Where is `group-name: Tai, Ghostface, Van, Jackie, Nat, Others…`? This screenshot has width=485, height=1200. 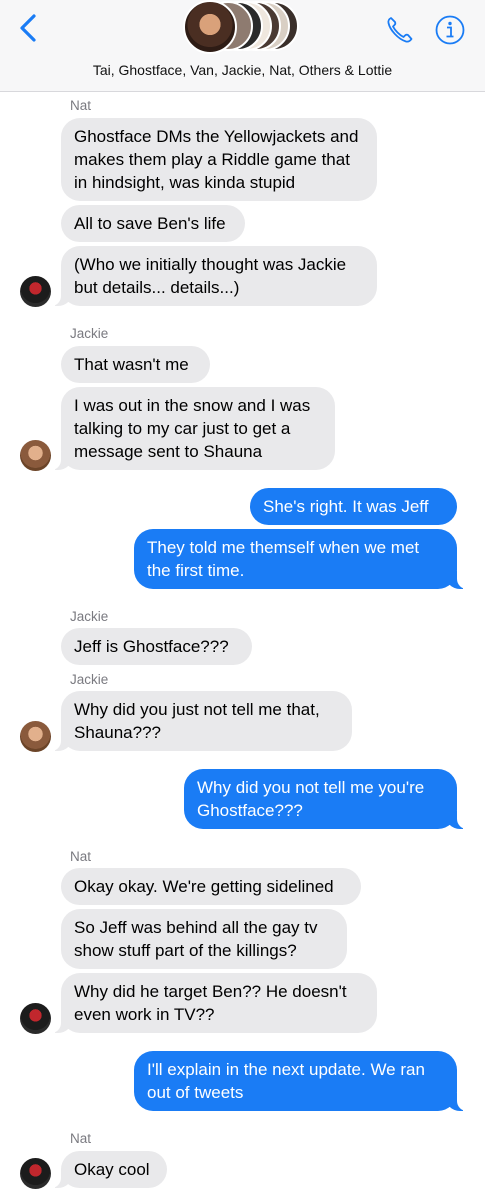 group-name: Tai, Ghostface, Van, Jackie, Nat, Others… is located at coordinates (242, 70).